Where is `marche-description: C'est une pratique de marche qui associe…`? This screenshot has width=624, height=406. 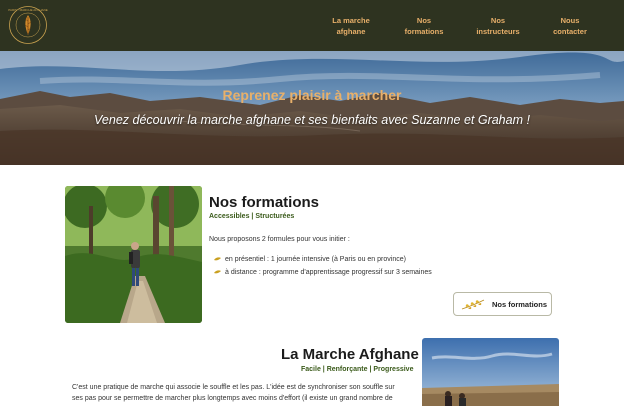 marche-description: C'est une pratique de marche qui associe… is located at coordinates (242, 393).